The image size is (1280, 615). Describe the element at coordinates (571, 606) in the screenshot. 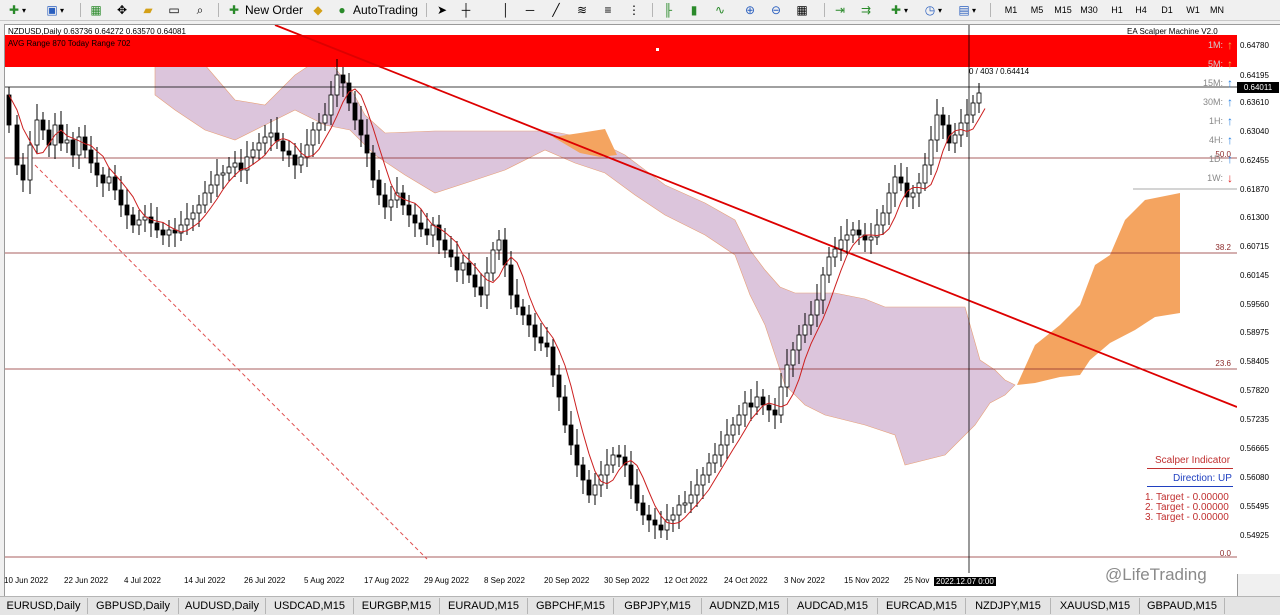

I see `chart-tab: GBPCHF,M15` at that location.